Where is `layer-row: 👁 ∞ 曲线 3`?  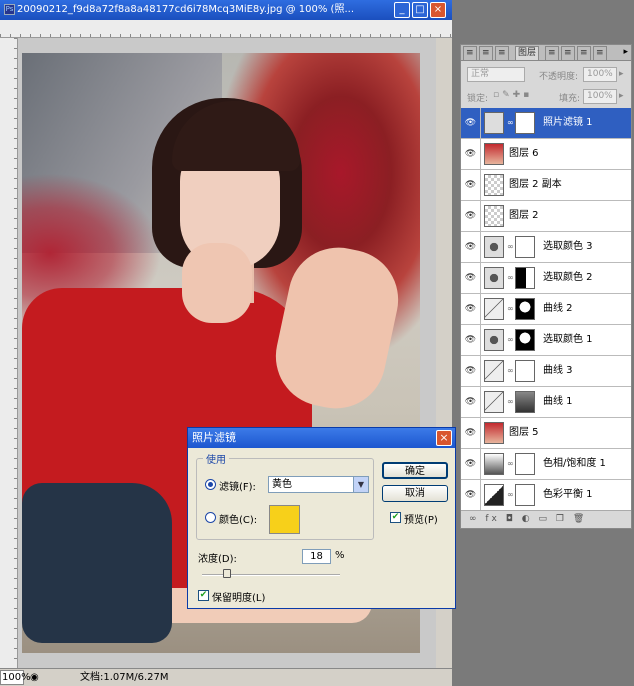
layer-row: 👁 ∞ 曲线 3 is located at coordinates (546, 371).